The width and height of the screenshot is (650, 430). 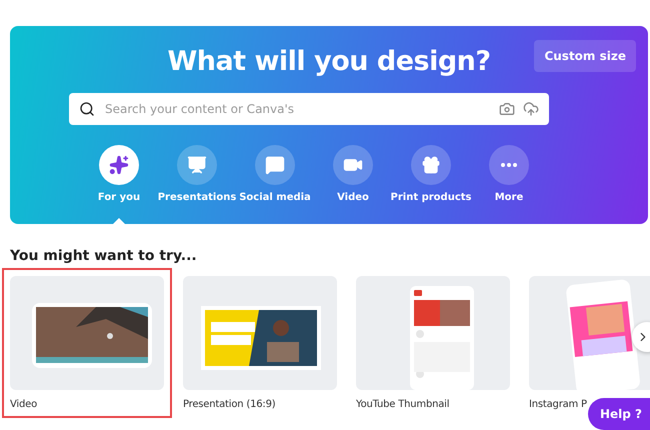 I want to click on presentation-icon, so click(x=197, y=165).